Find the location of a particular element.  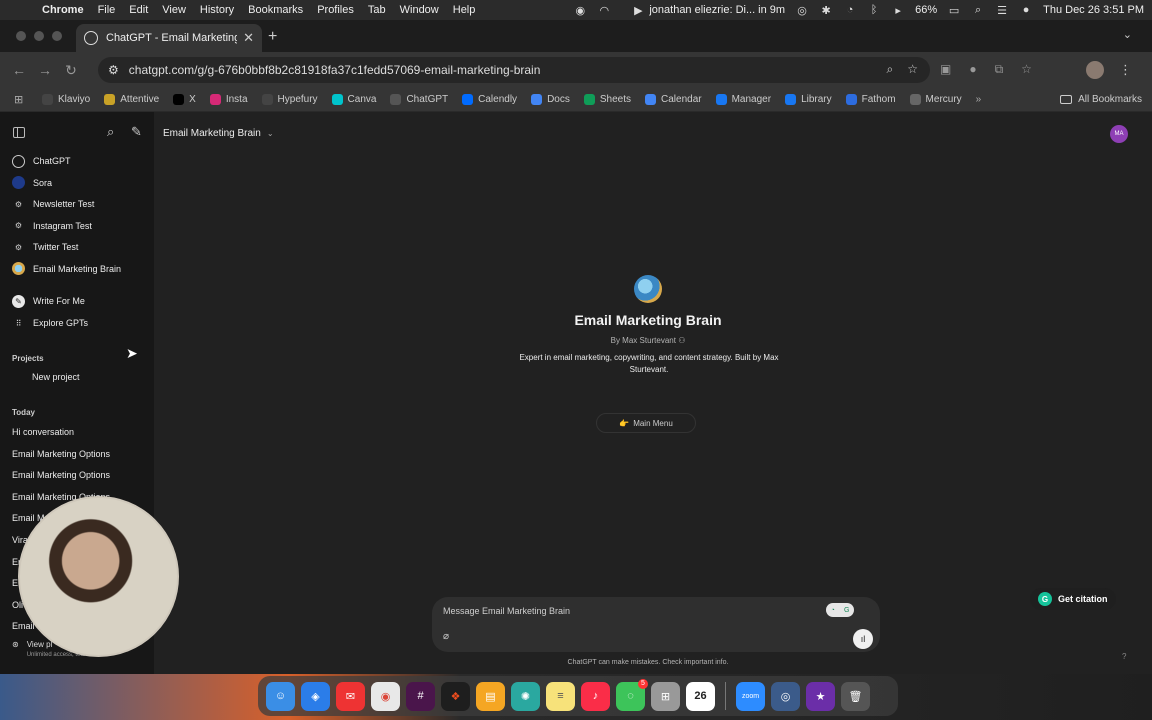

zoom-icon: ⌕ is located at coordinates (890, 69).